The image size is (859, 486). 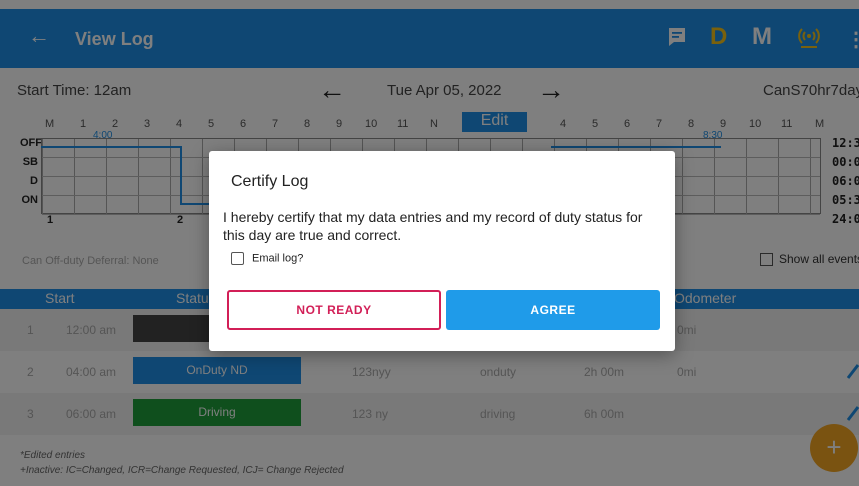 What do you see at coordinates (553, 310) in the screenshot?
I see `agree-button: AGREE` at bounding box center [553, 310].